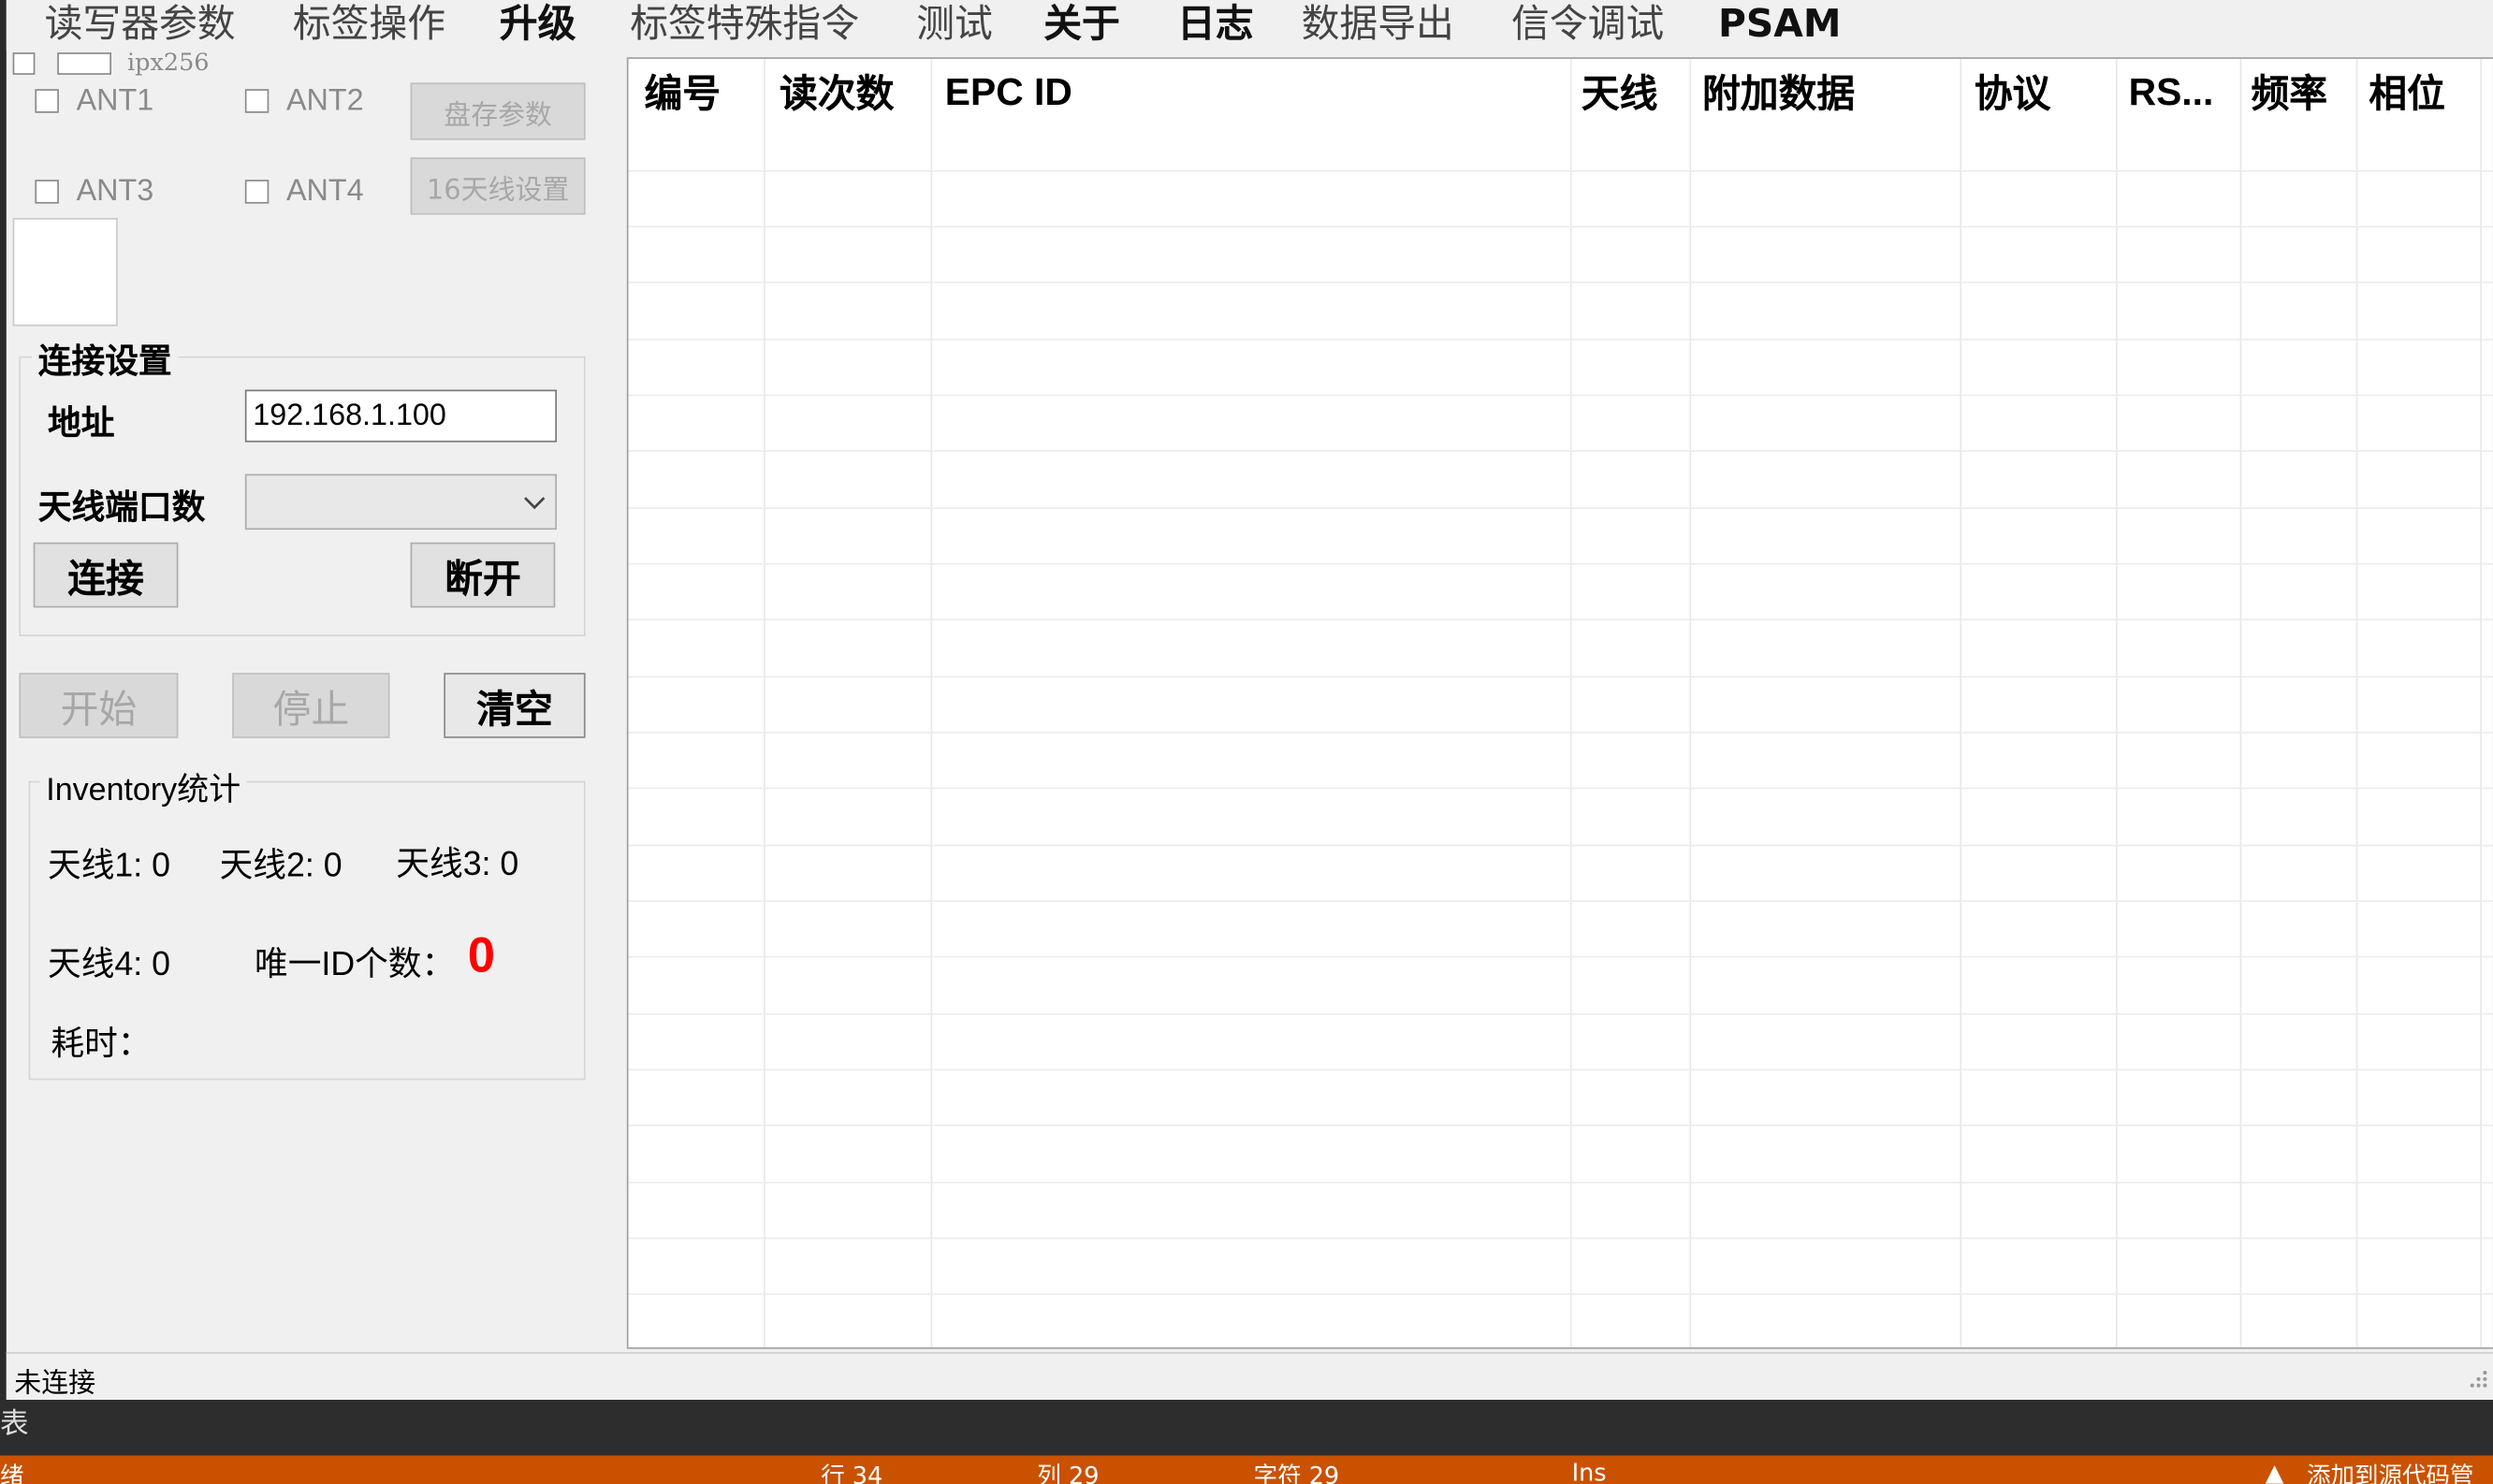  What do you see at coordinates (109, 962) in the screenshot?
I see `ant4-count: 天线4: 0` at bounding box center [109, 962].